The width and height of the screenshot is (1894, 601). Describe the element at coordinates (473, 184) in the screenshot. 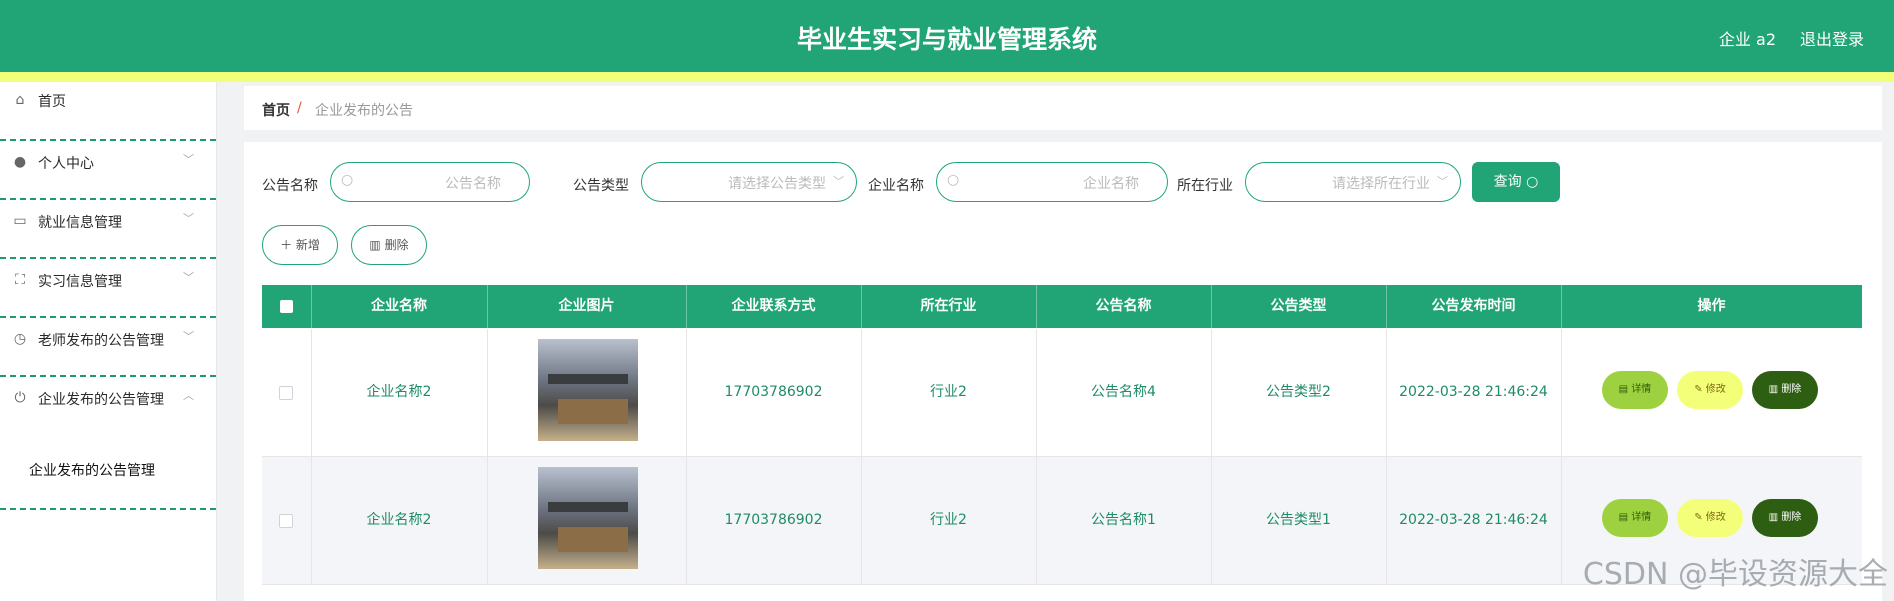

I see `notice-name-placeholder: 公告名称` at that location.